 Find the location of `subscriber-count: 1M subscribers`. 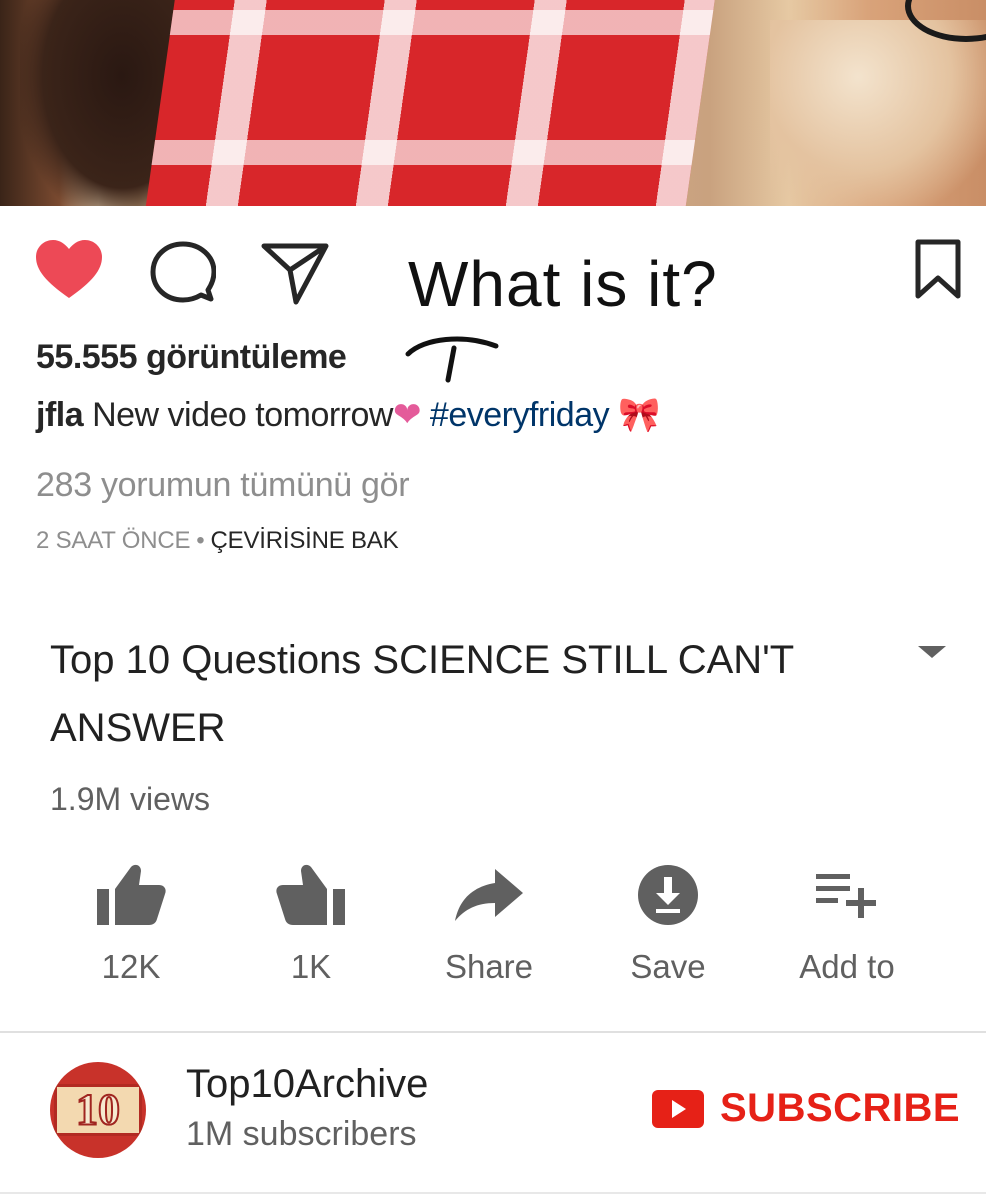

subscriber-count: 1M subscribers is located at coordinates (301, 1134).